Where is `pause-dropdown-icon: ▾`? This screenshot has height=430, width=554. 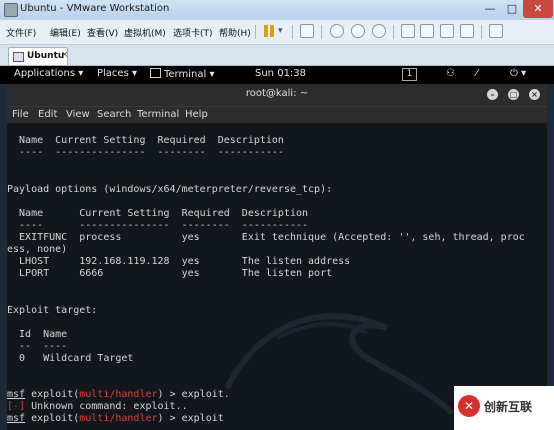 pause-dropdown-icon: ▾ is located at coordinates (280, 31).